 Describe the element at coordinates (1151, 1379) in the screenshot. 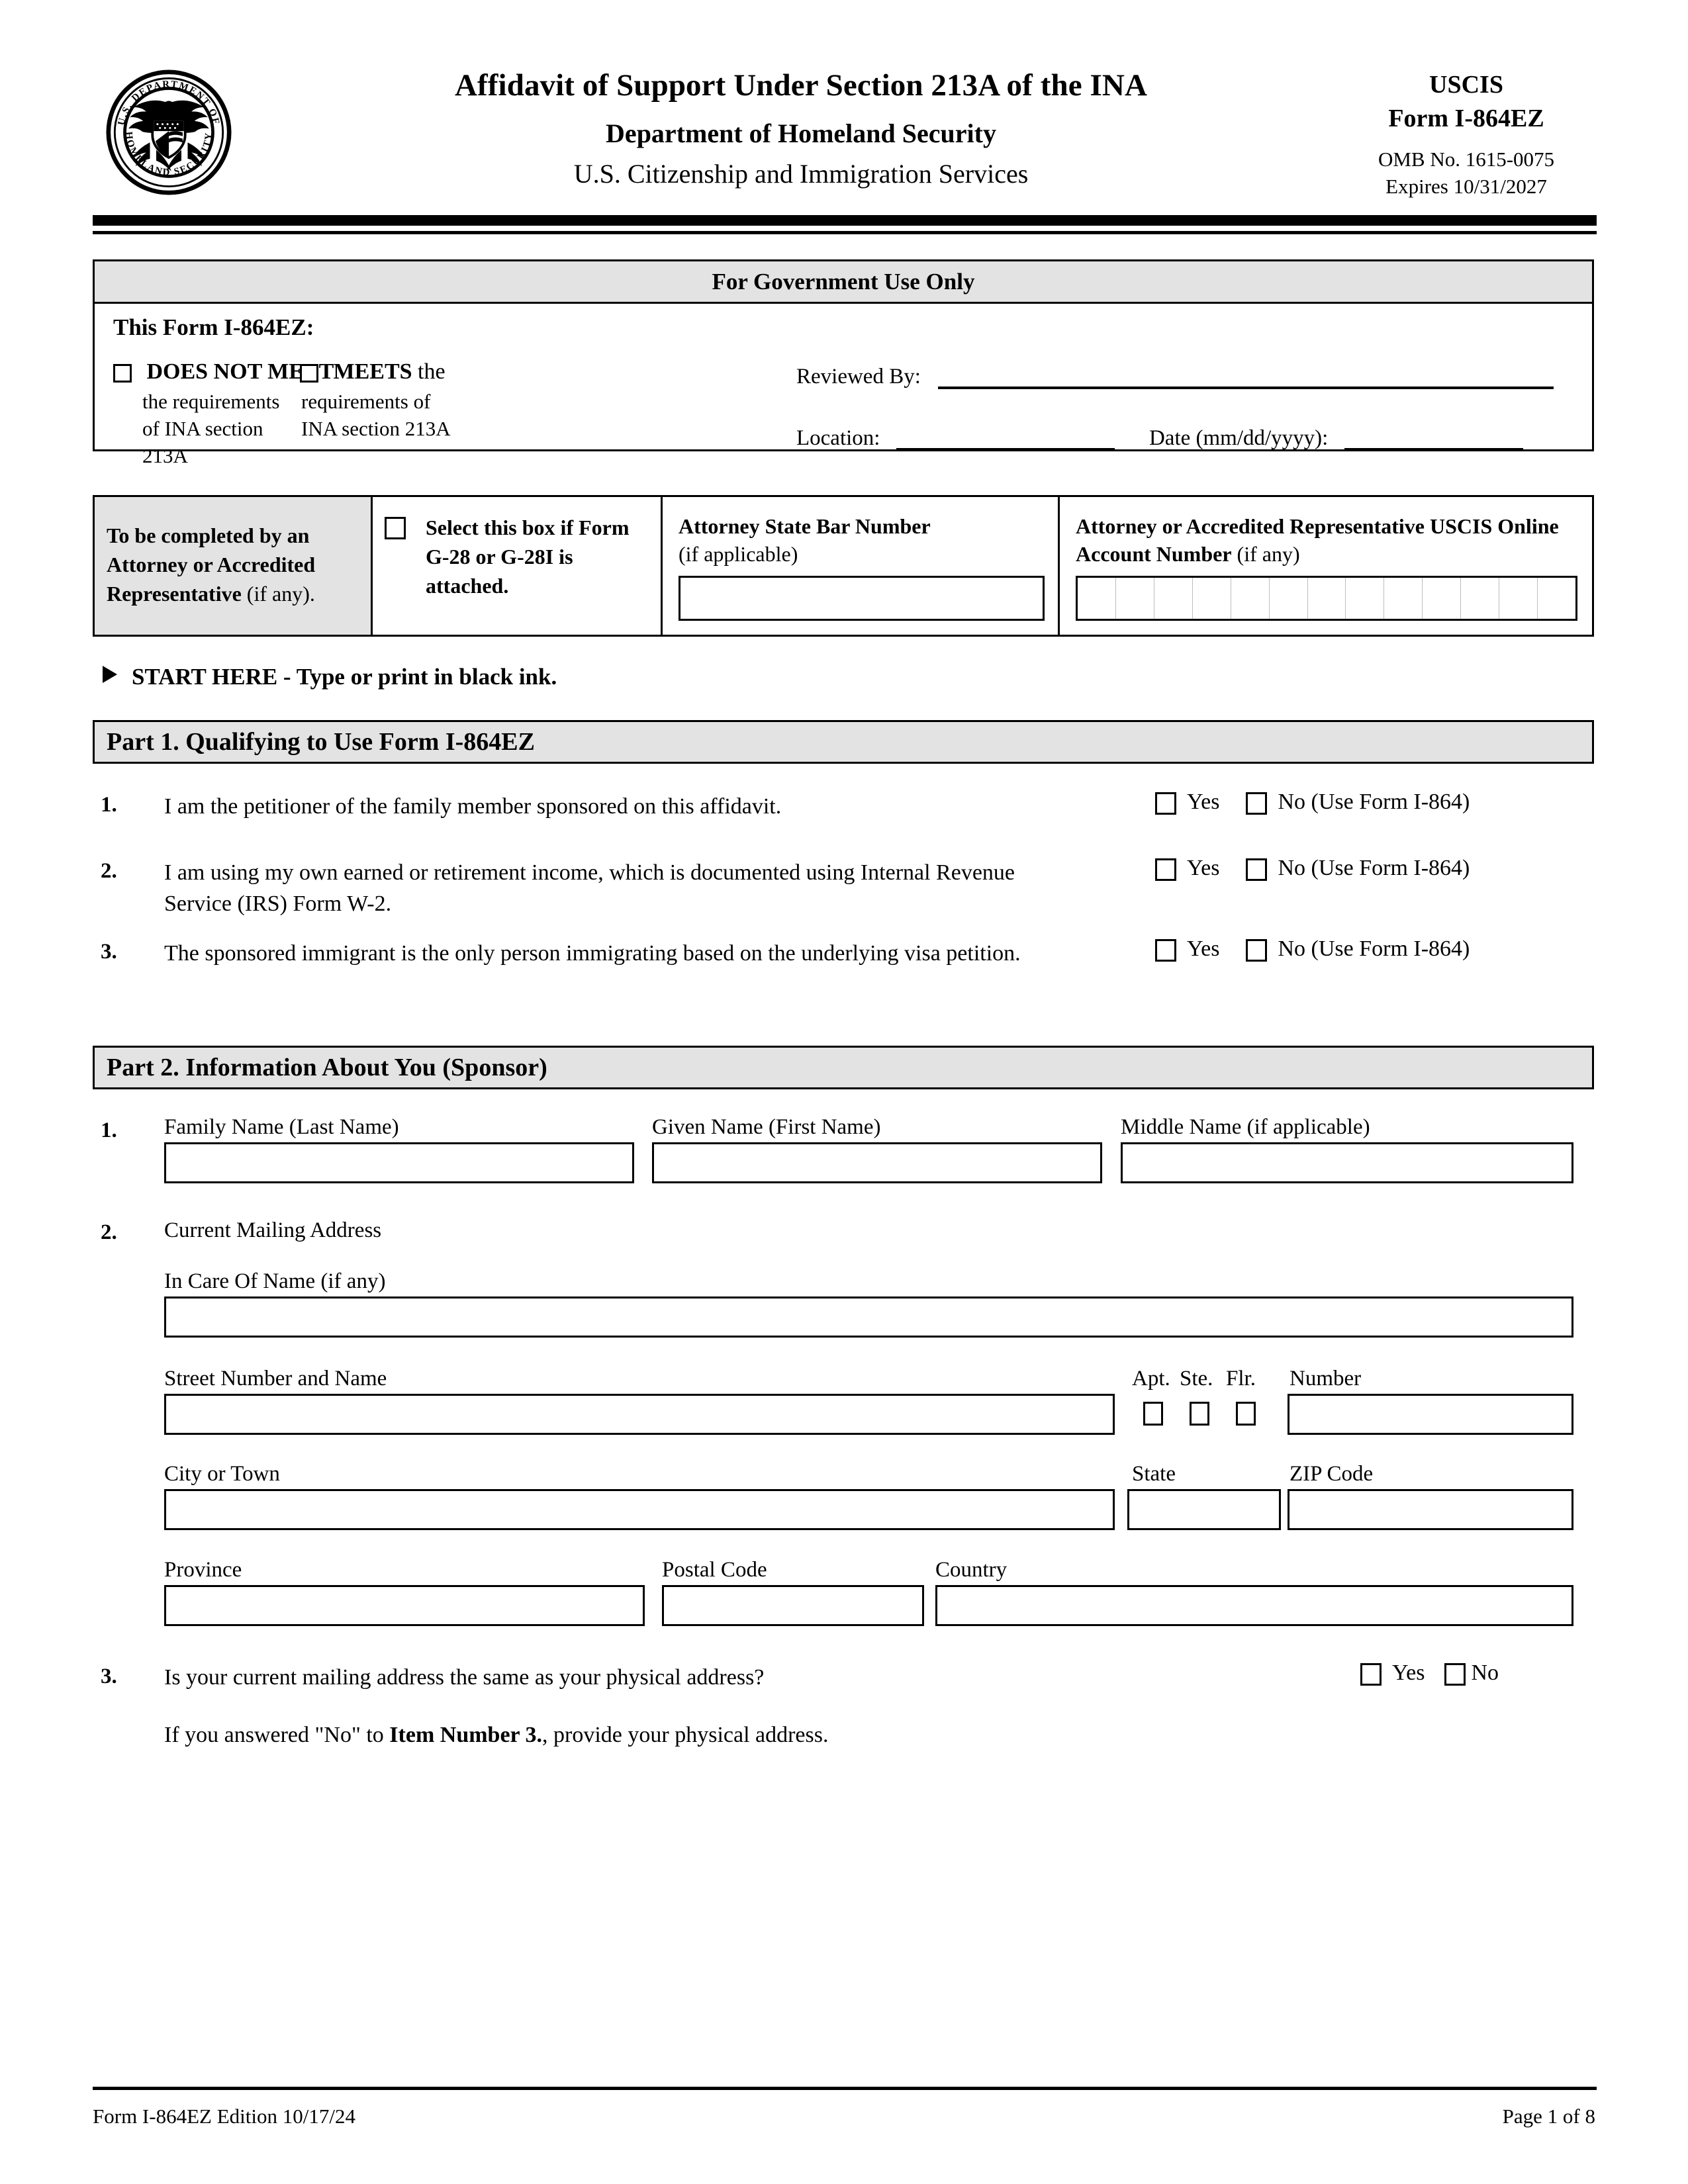

I see `apt-label: Apt.` at that location.